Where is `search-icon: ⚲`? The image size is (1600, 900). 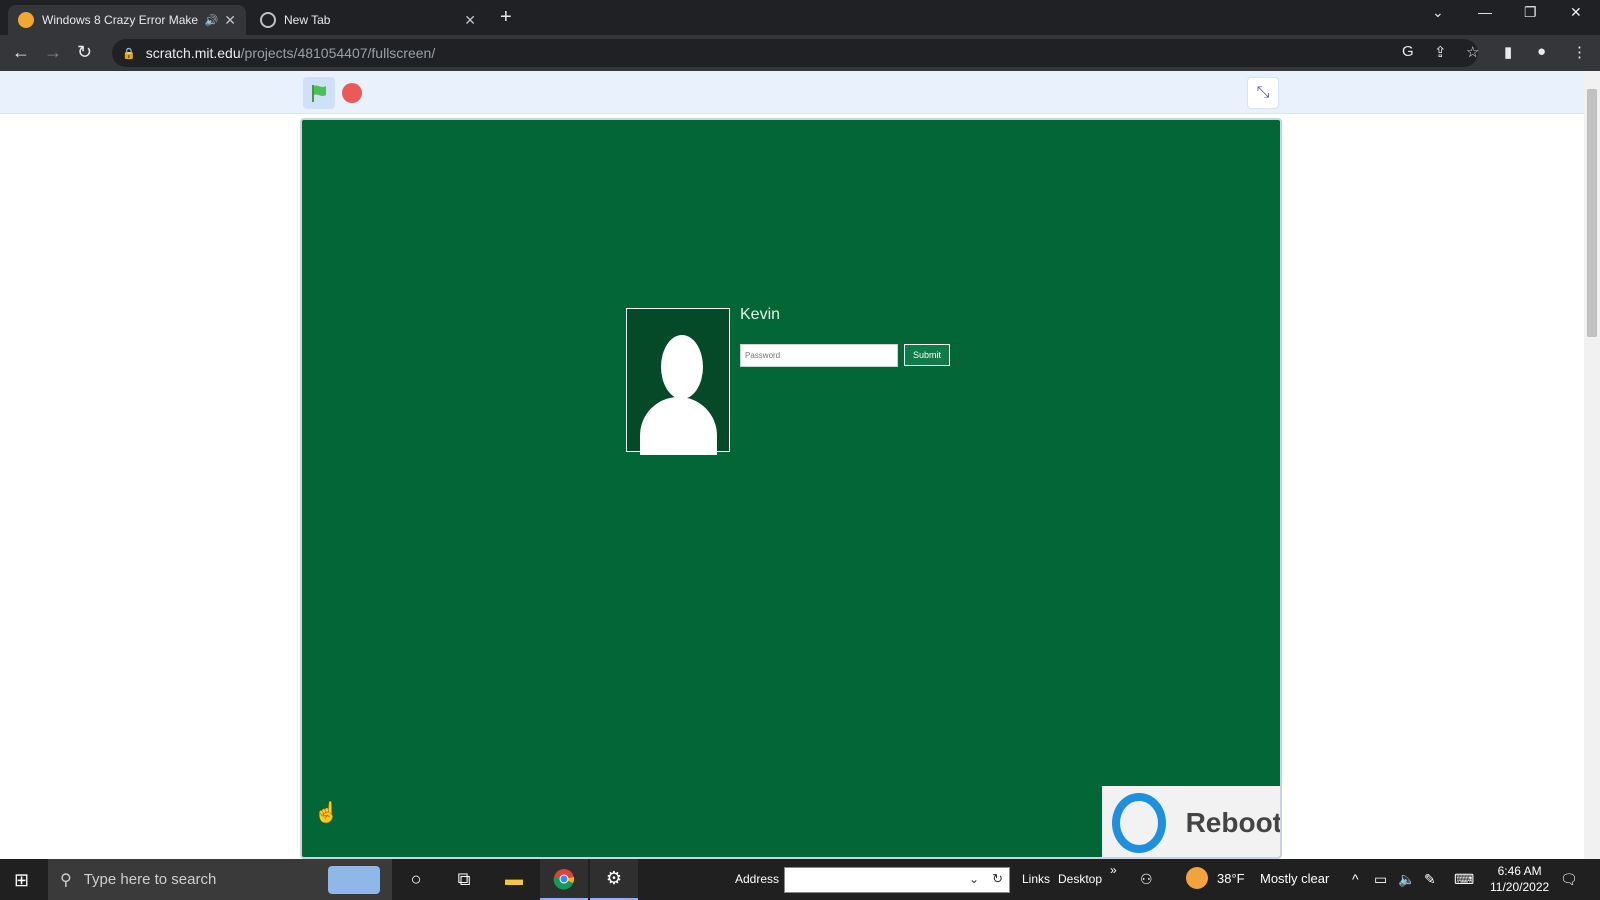 search-icon: ⚲ is located at coordinates (66, 880).